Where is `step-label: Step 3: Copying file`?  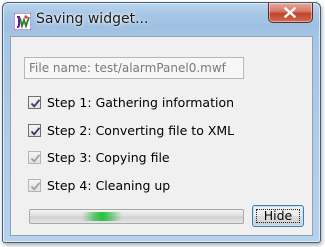 step-label: Step 3: Copying file is located at coordinates (108, 157).